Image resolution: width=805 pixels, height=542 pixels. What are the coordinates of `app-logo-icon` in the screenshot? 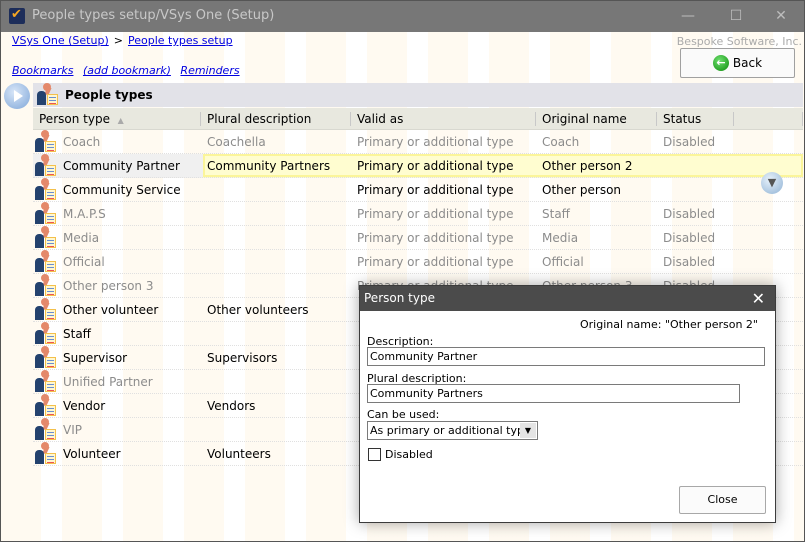 It's located at (17, 15).